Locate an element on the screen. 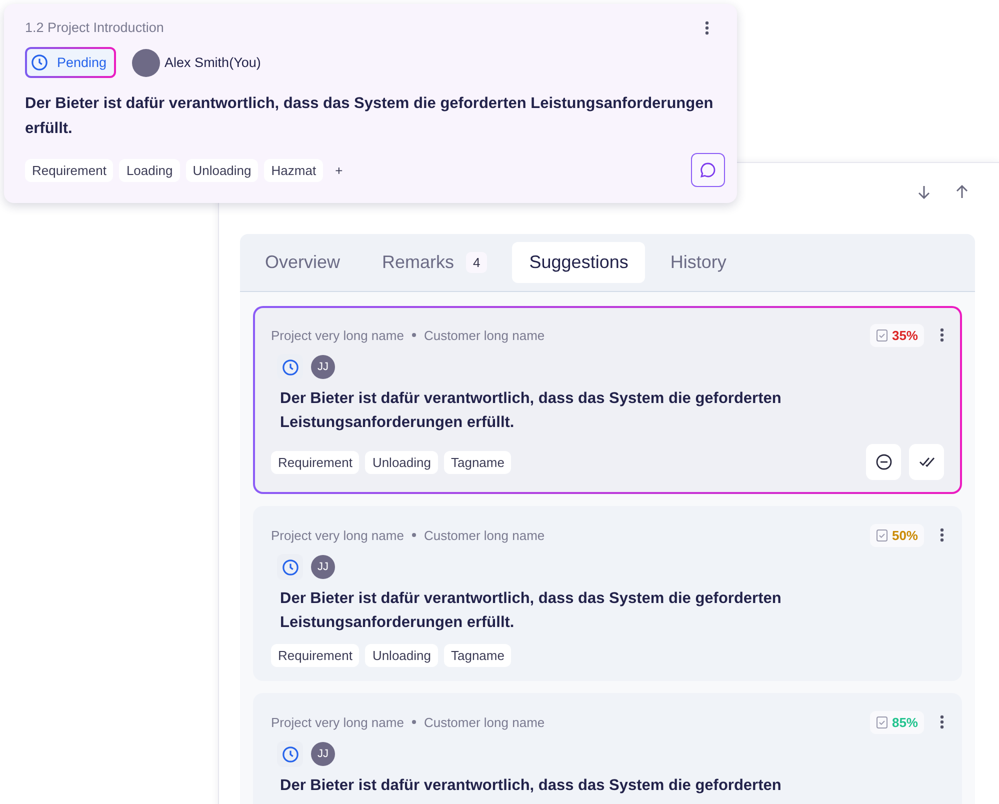 The width and height of the screenshot is (999, 804). score-text: 85% is located at coordinates (905, 722).